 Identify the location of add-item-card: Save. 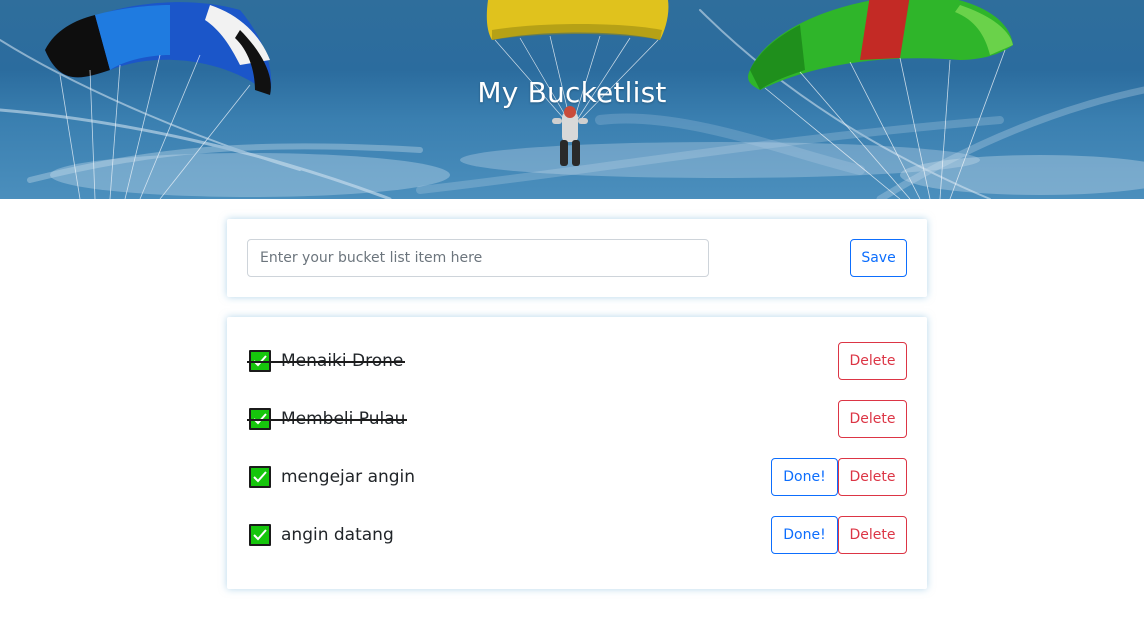
(577, 258).